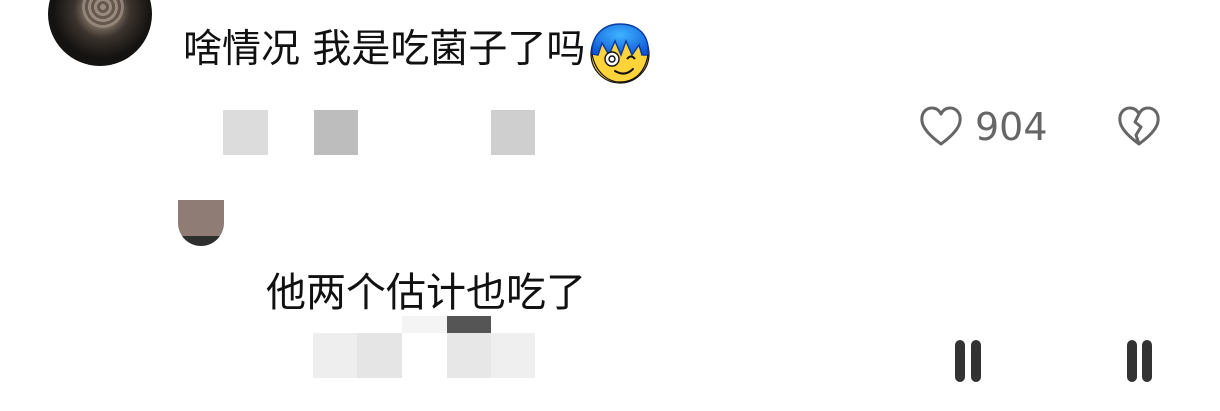 The image size is (1220, 411). Describe the element at coordinates (426, 293) in the screenshot. I see `reply-text: 他两个估计也吃了` at that location.